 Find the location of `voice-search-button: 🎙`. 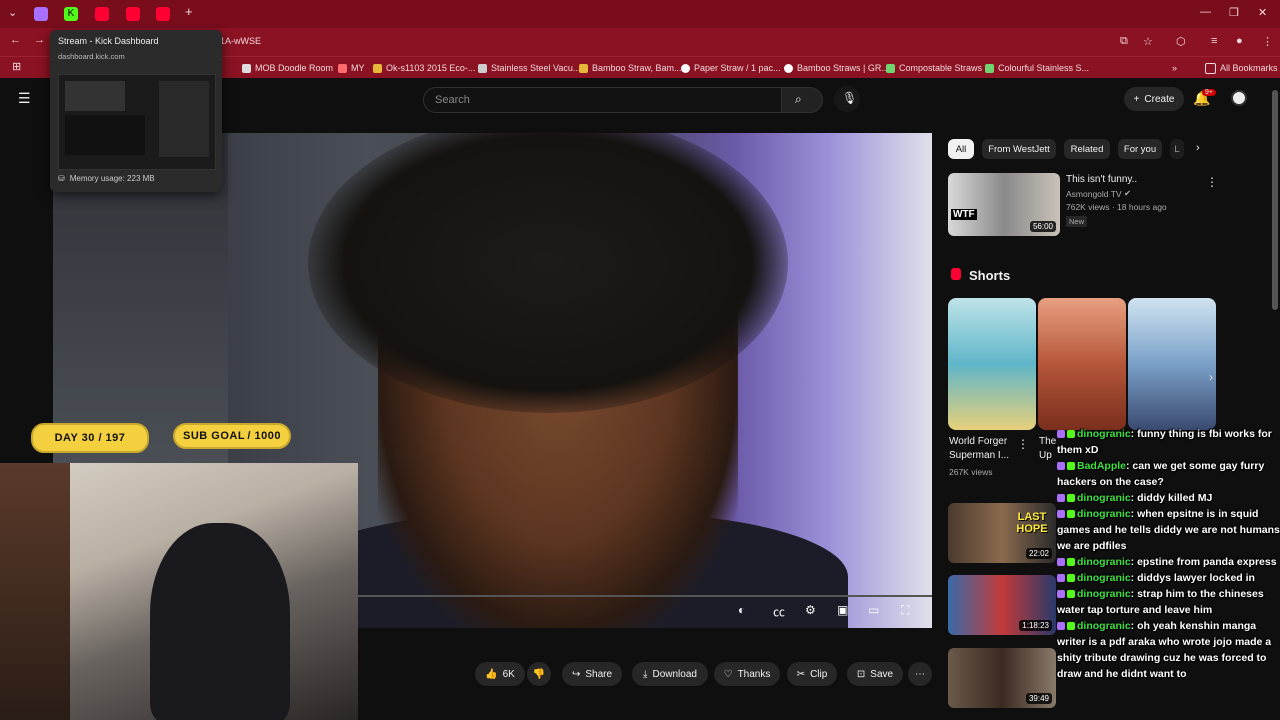

voice-search-button: 🎙 is located at coordinates (847, 99).